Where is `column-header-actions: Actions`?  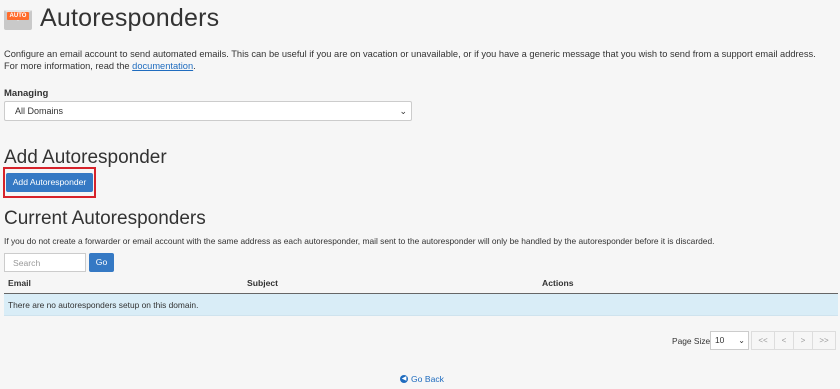 column-header-actions: Actions is located at coordinates (558, 283).